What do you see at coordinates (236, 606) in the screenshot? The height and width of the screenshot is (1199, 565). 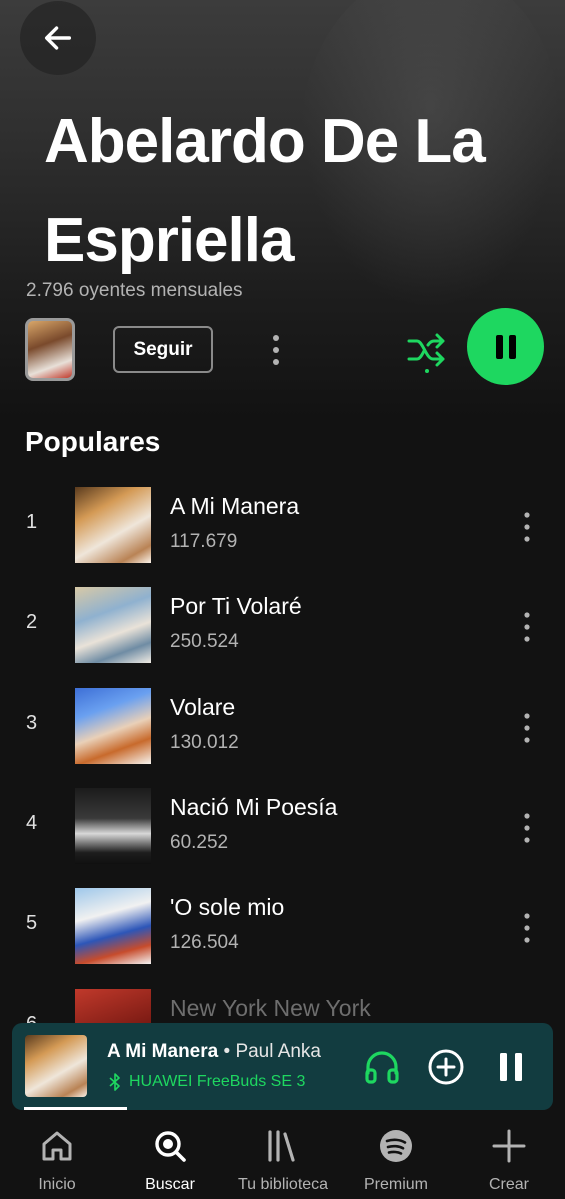 I see `track-title: Por Ti Volaré` at bounding box center [236, 606].